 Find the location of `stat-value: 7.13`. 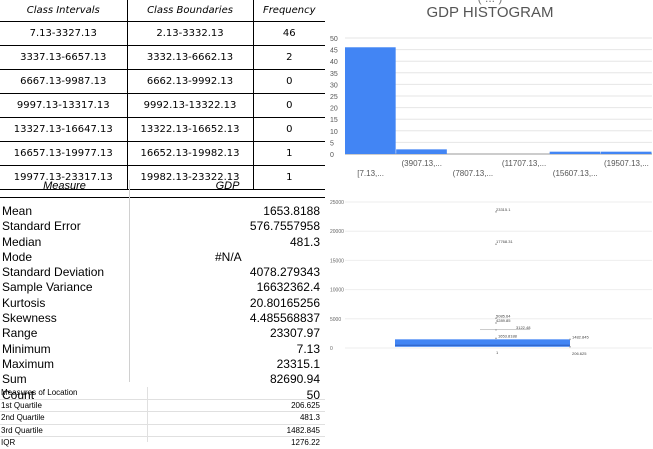

stat-value: 7.13 is located at coordinates (308, 348).